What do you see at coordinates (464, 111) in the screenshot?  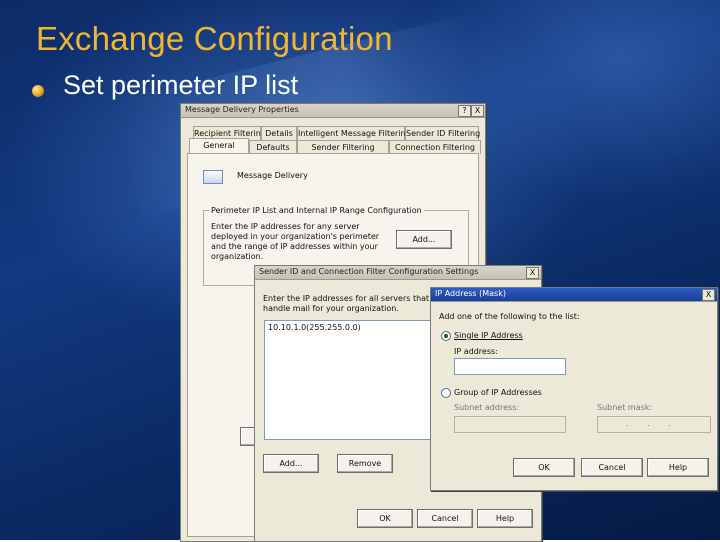 I see `help-button: ?` at bounding box center [464, 111].